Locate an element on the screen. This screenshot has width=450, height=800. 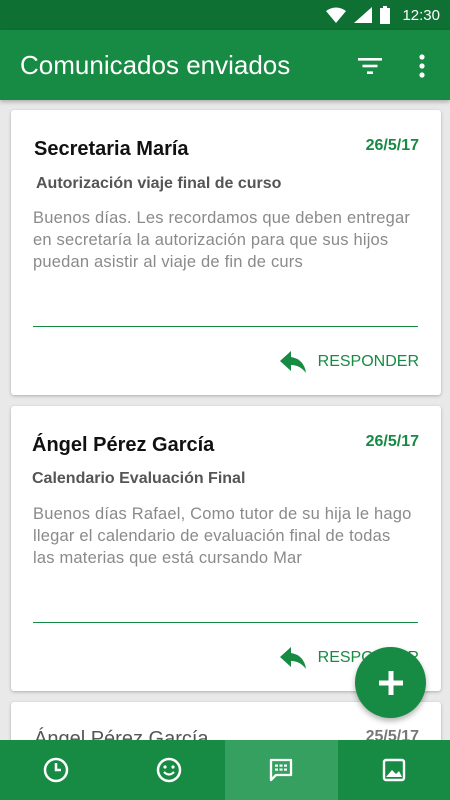
filter-icon is located at coordinates (370, 66).